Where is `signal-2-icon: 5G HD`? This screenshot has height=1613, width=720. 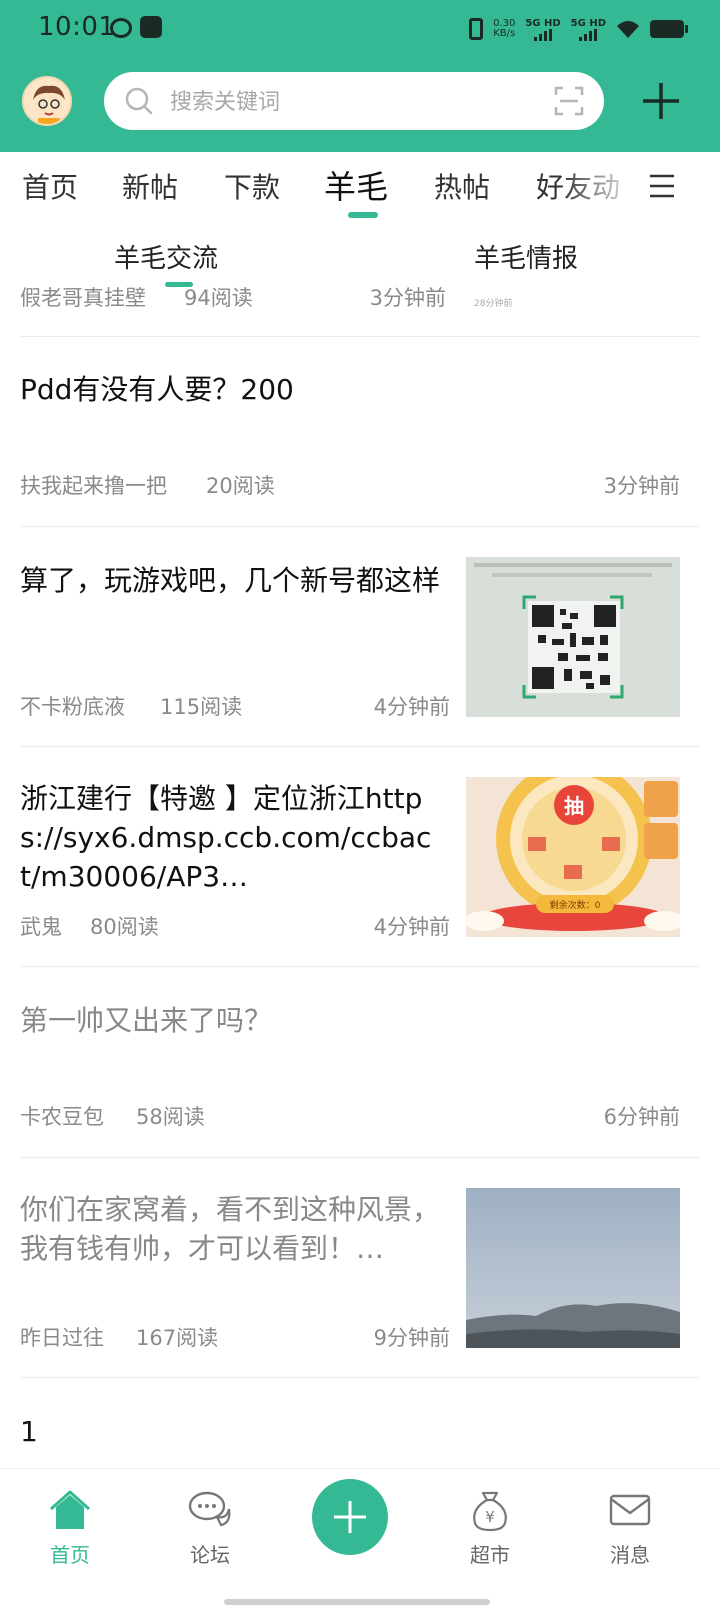 signal-2-icon: 5G HD is located at coordinates (588, 29).